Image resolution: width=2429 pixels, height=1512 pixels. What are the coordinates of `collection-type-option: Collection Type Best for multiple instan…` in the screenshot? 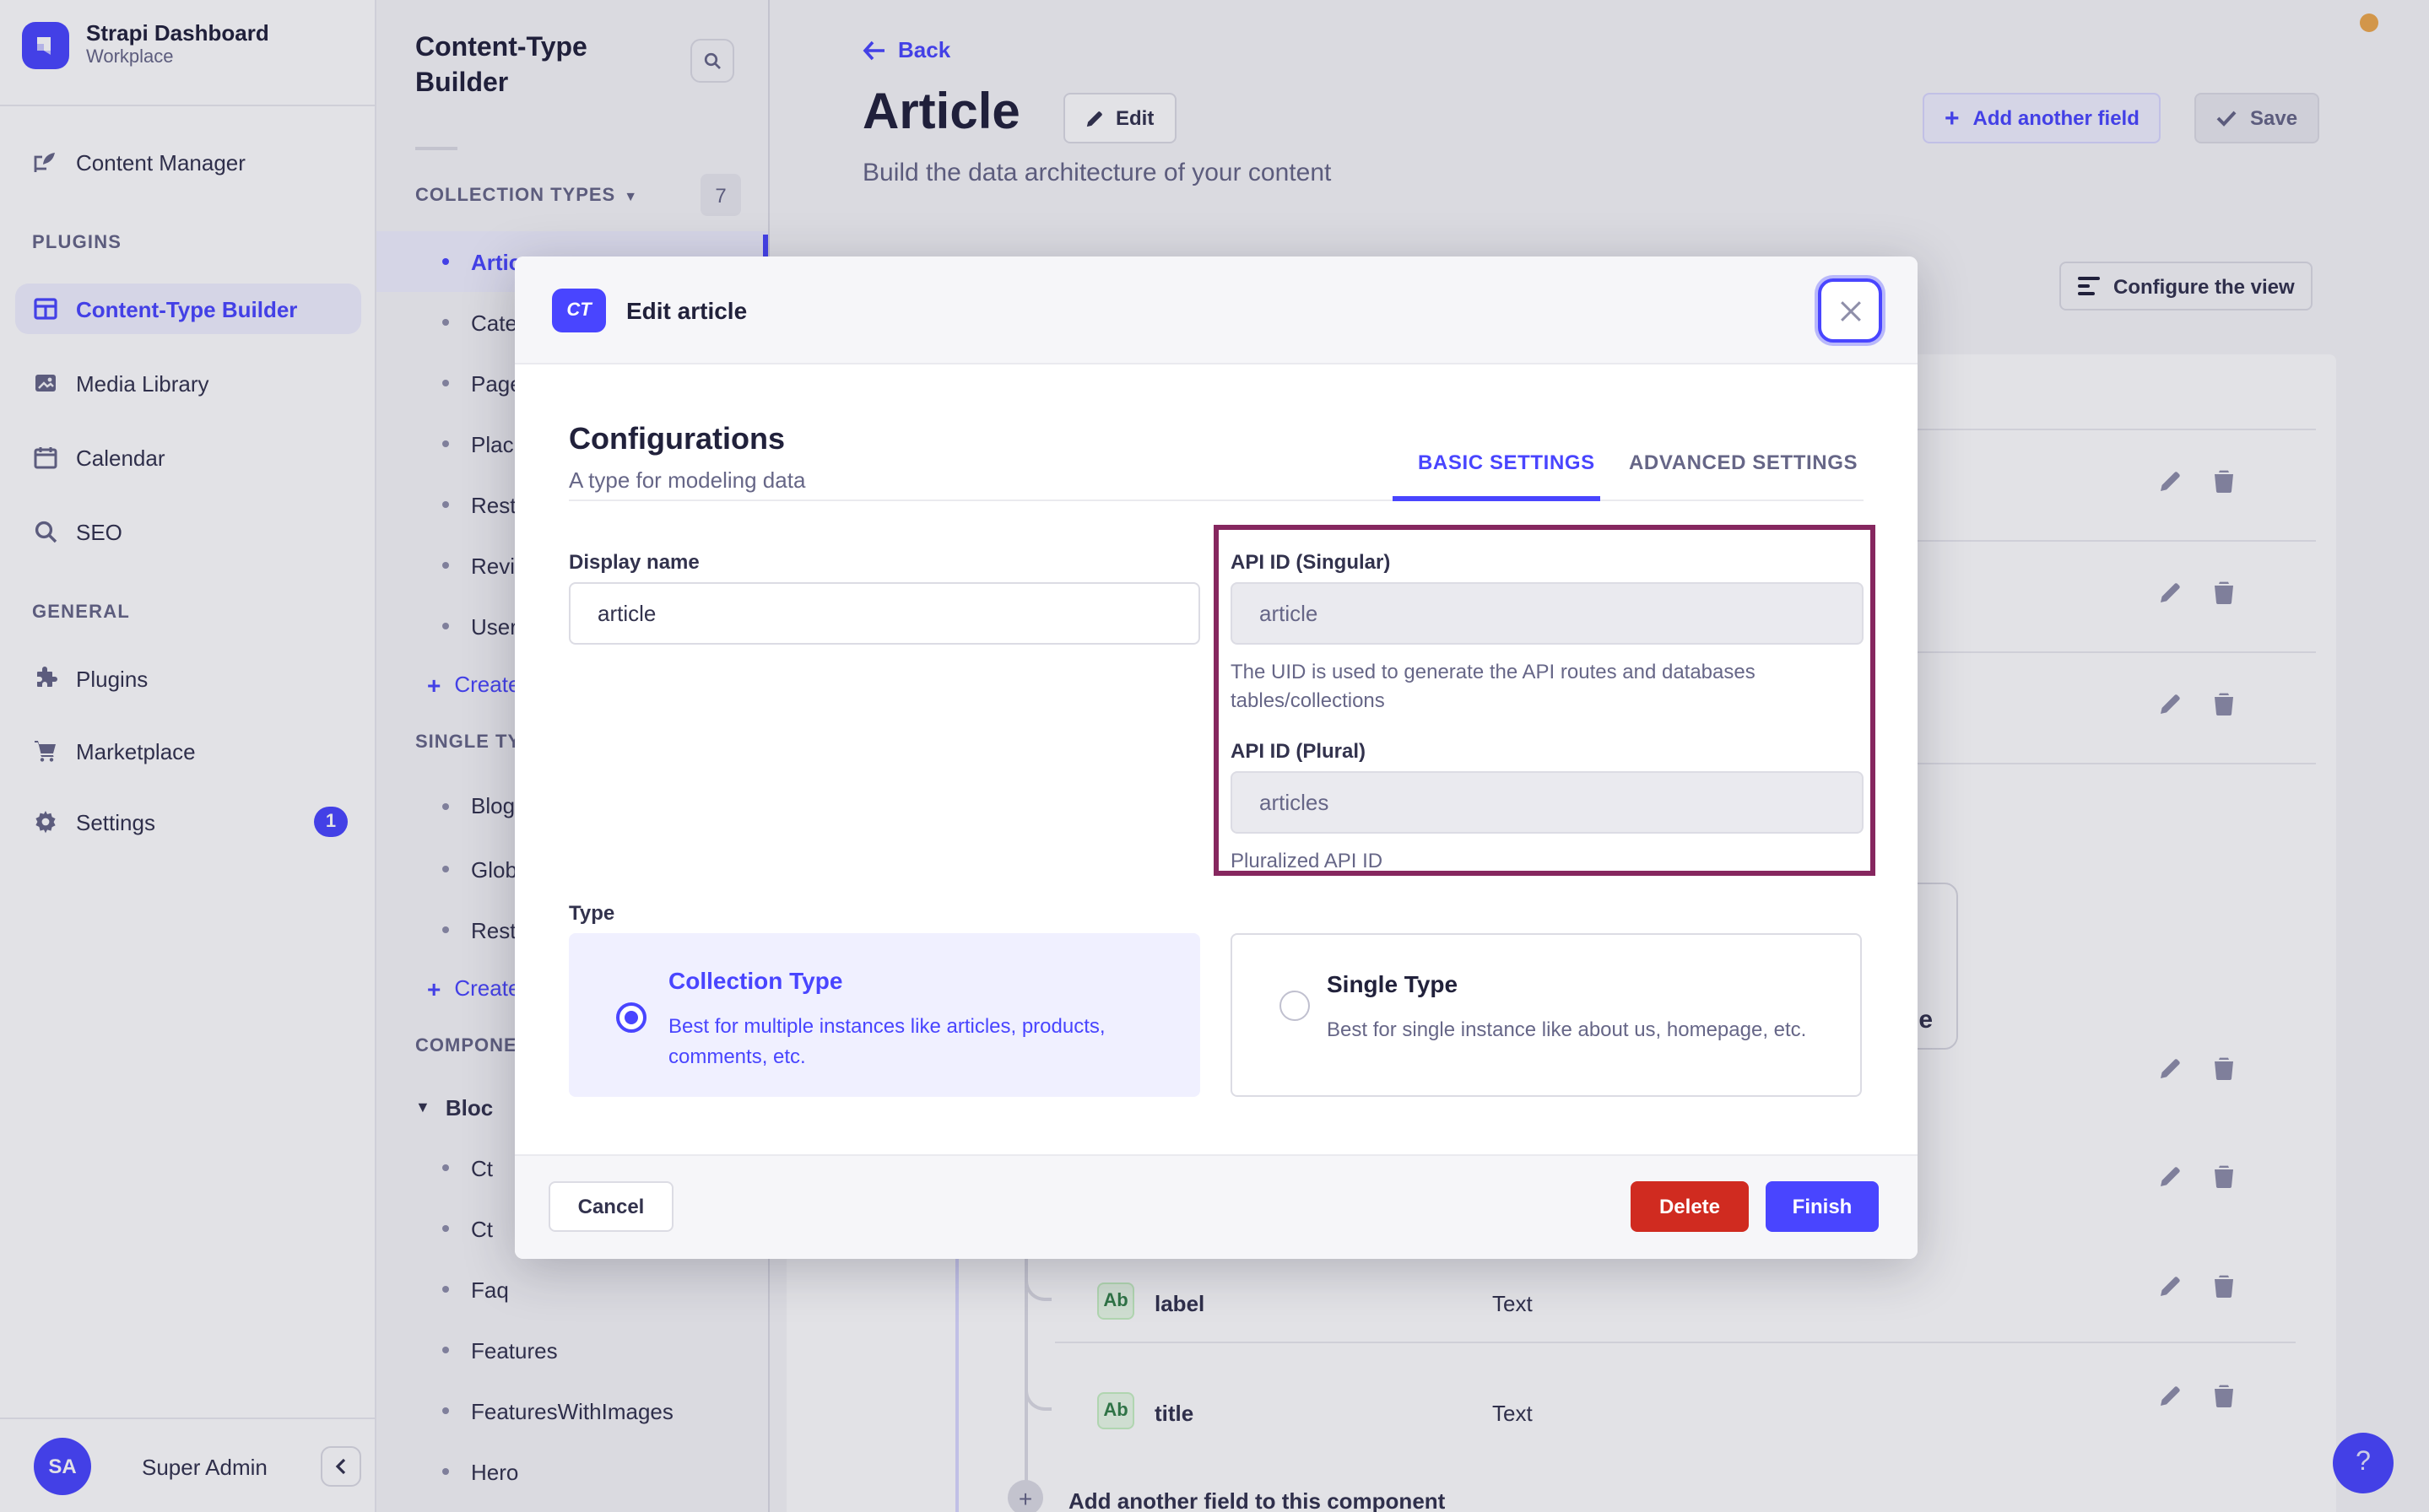 It's located at (884, 1015).